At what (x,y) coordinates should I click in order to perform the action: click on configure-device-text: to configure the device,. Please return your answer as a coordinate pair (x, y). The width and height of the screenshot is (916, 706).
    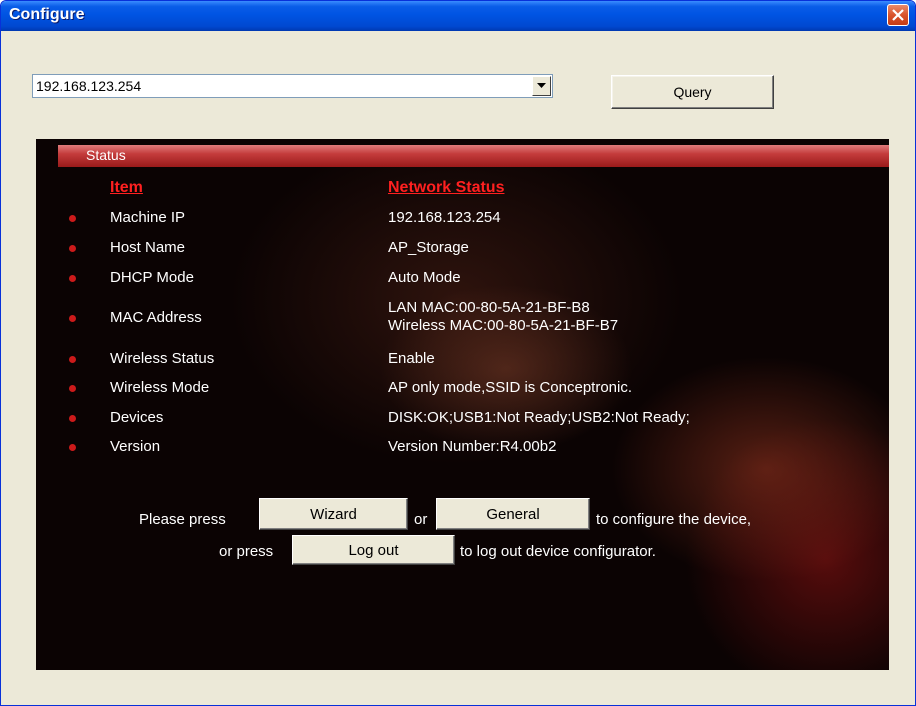
    Looking at the image, I should click on (674, 519).